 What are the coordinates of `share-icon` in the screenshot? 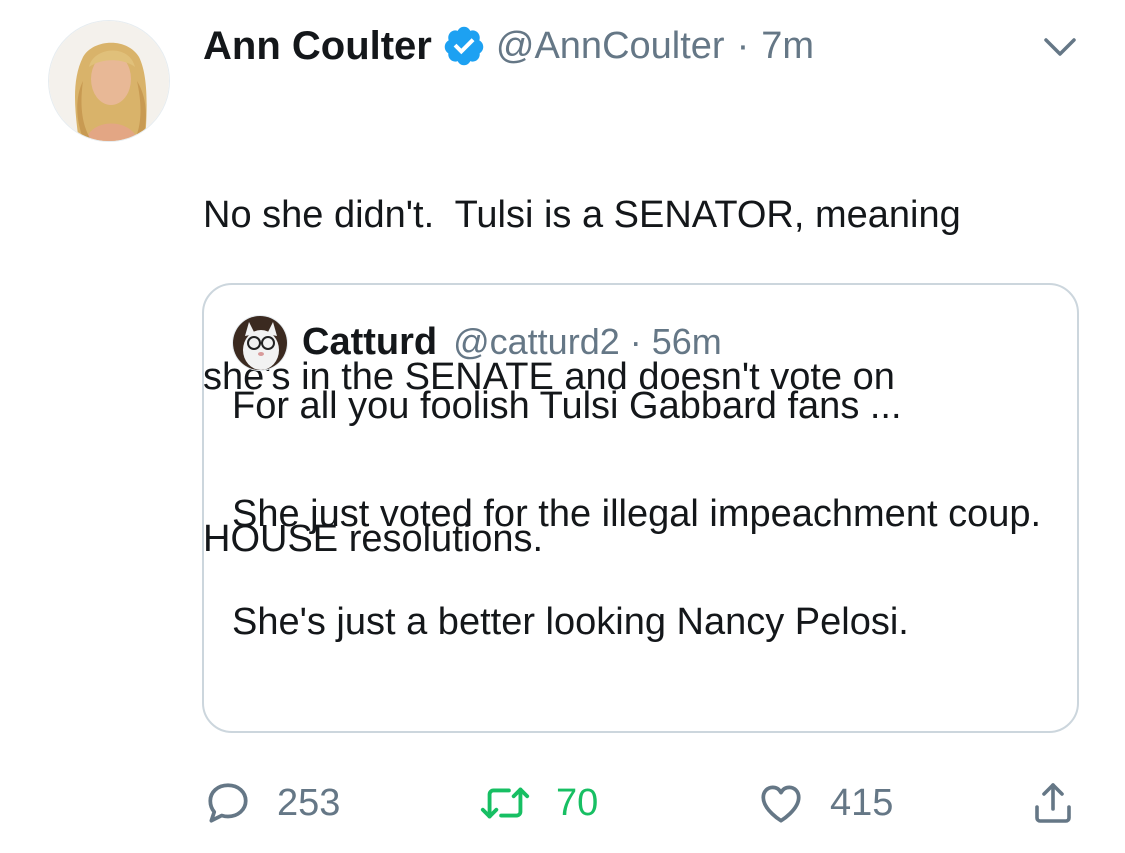 It's located at (1053, 803).